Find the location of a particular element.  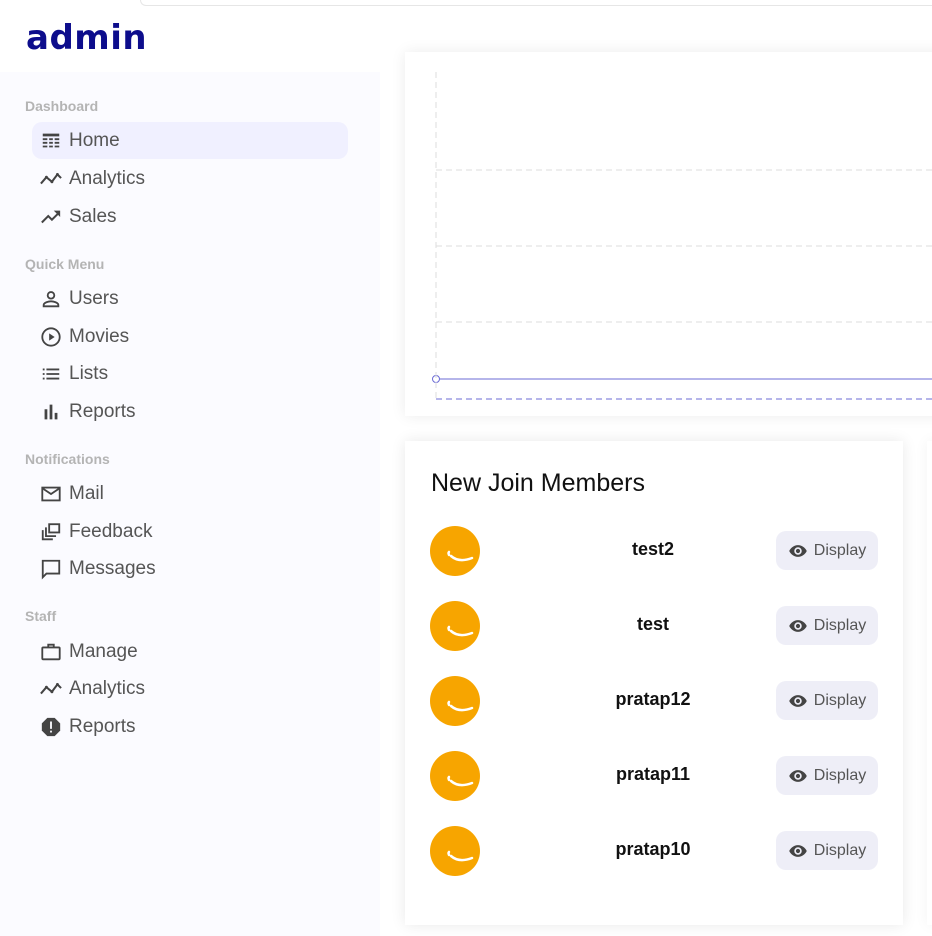

side-card is located at coordinates (929, 683).